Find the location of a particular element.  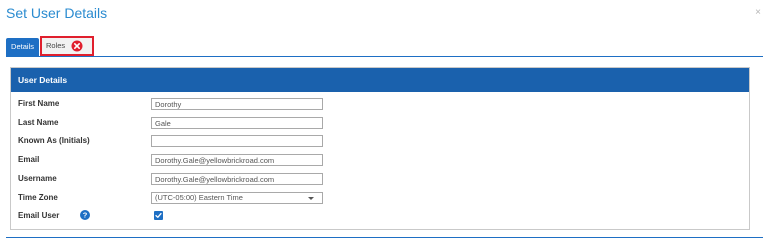

time-zone-label: Time Zone is located at coordinates (38, 197).